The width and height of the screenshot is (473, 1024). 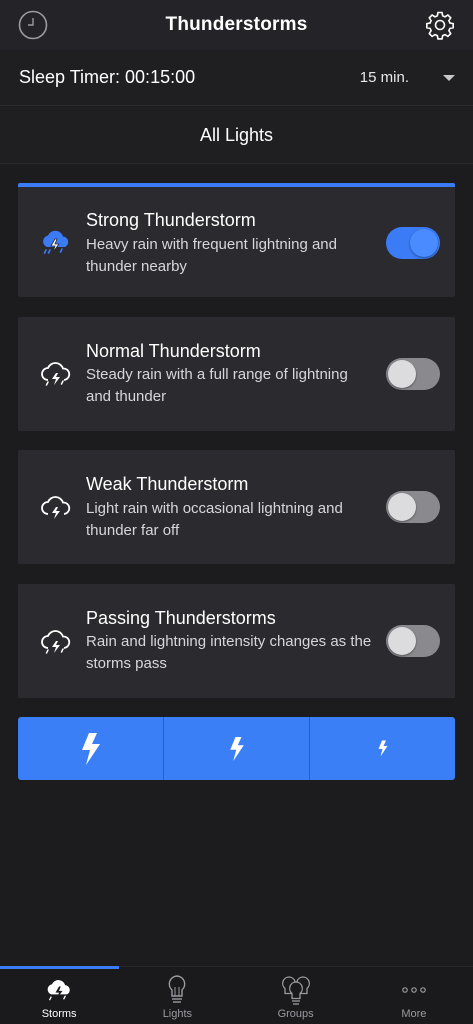 I want to click on tab-label: More, so click(x=414, y=1014).